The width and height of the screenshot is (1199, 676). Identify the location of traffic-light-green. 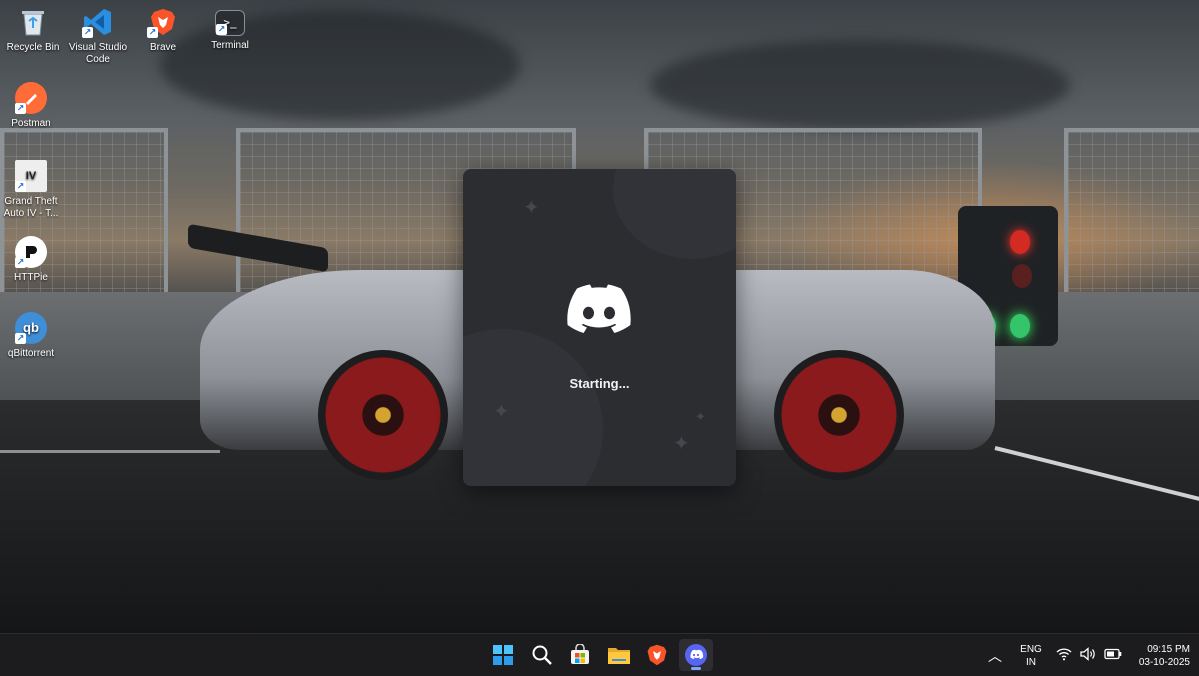
(1020, 326).